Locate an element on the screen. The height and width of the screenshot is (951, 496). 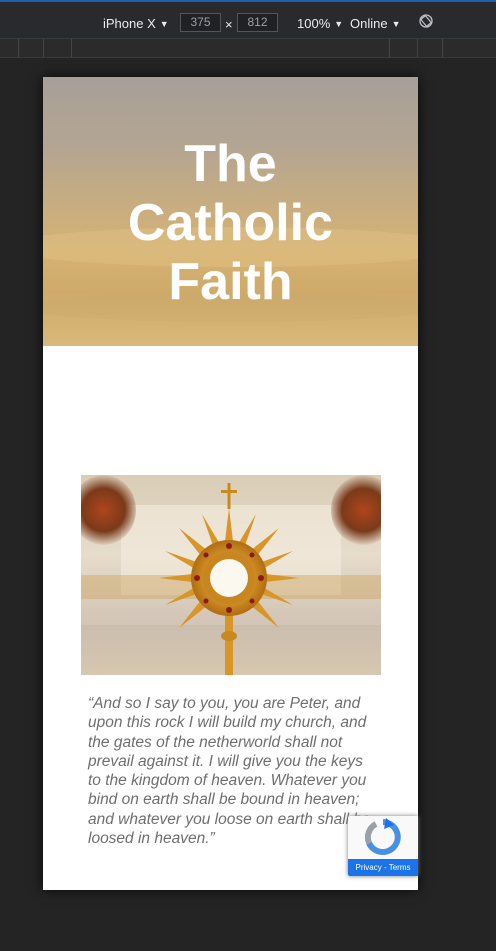
device-toolbar: iPhone X ▼ 375 × 812 100% ▼ Online ▼ is located at coordinates (248, 20).